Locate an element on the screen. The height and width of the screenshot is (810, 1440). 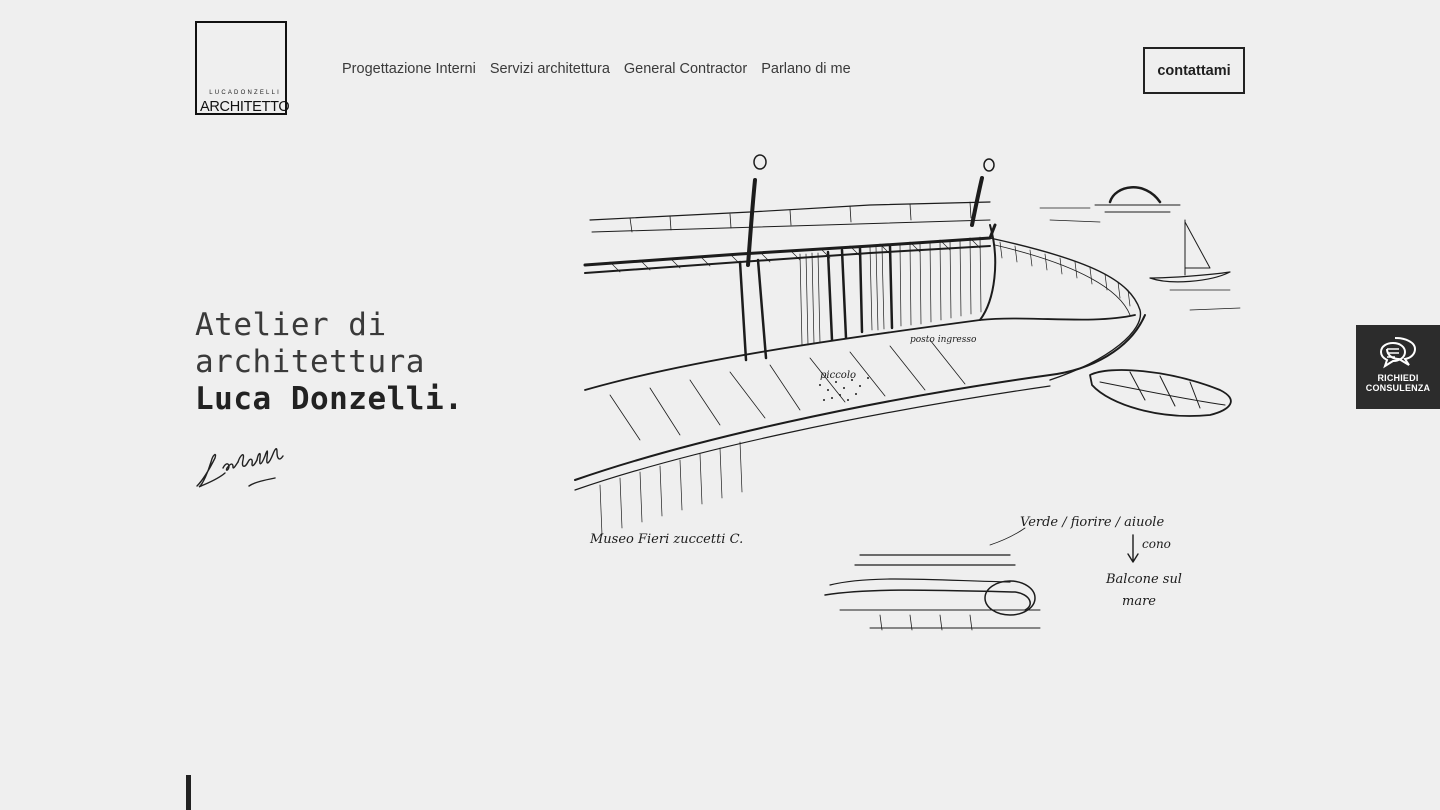
nav-item-parlano-di-me: Parlano di me is located at coordinates (805, 69).